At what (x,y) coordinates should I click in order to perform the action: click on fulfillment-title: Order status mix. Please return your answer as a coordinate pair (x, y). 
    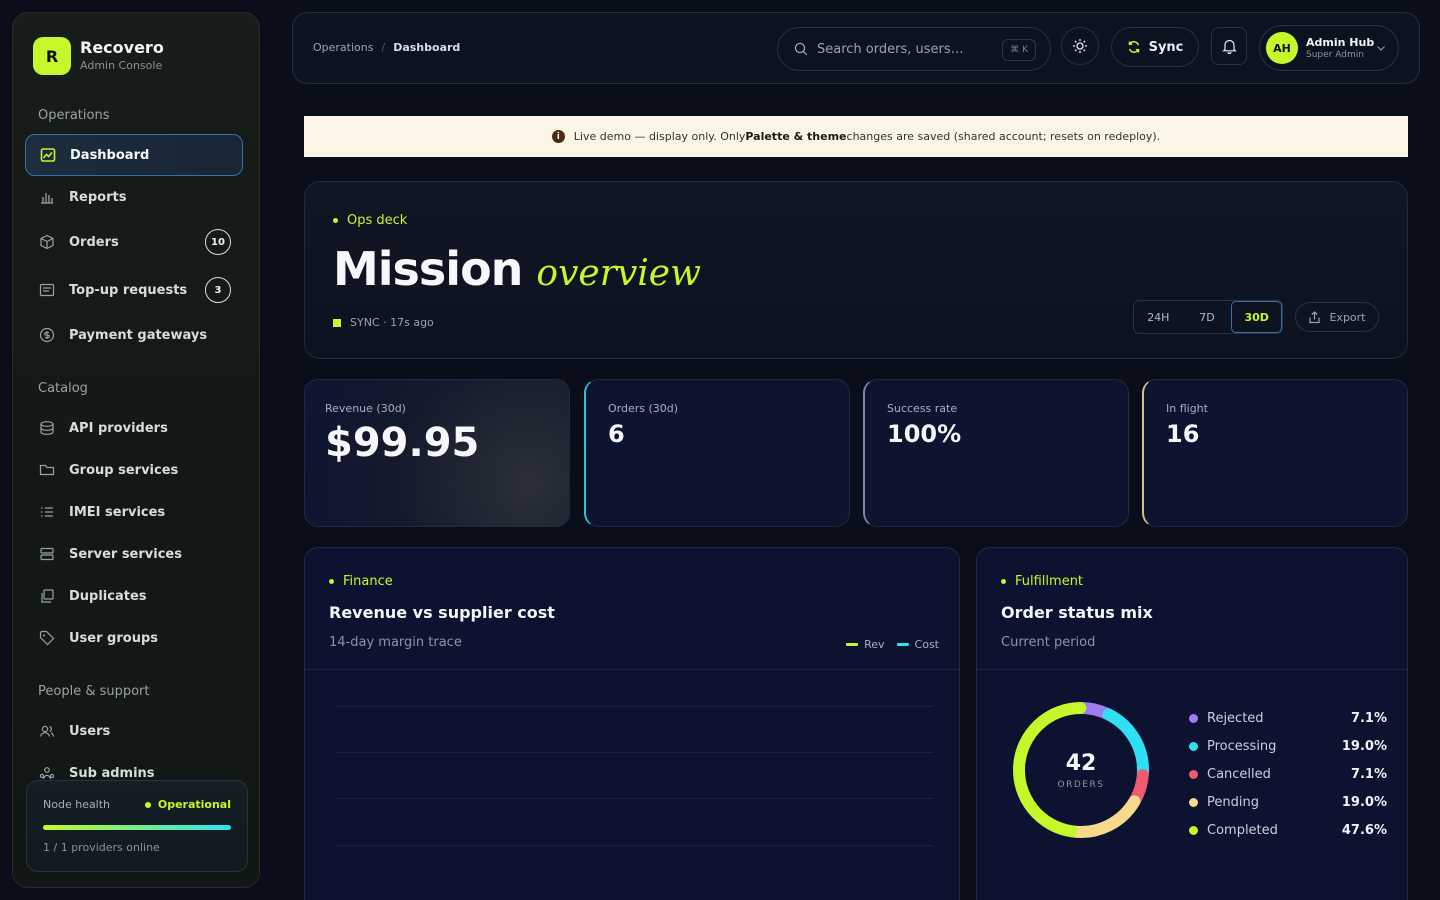
    Looking at the image, I should click on (1077, 612).